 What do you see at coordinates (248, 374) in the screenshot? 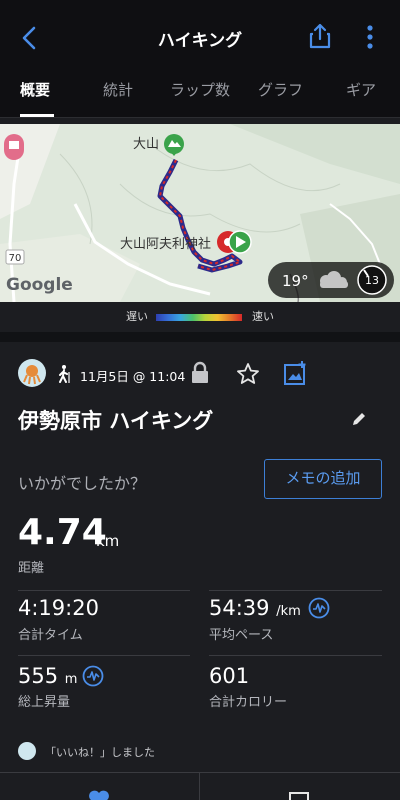
I see `star-icon` at bounding box center [248, 374].